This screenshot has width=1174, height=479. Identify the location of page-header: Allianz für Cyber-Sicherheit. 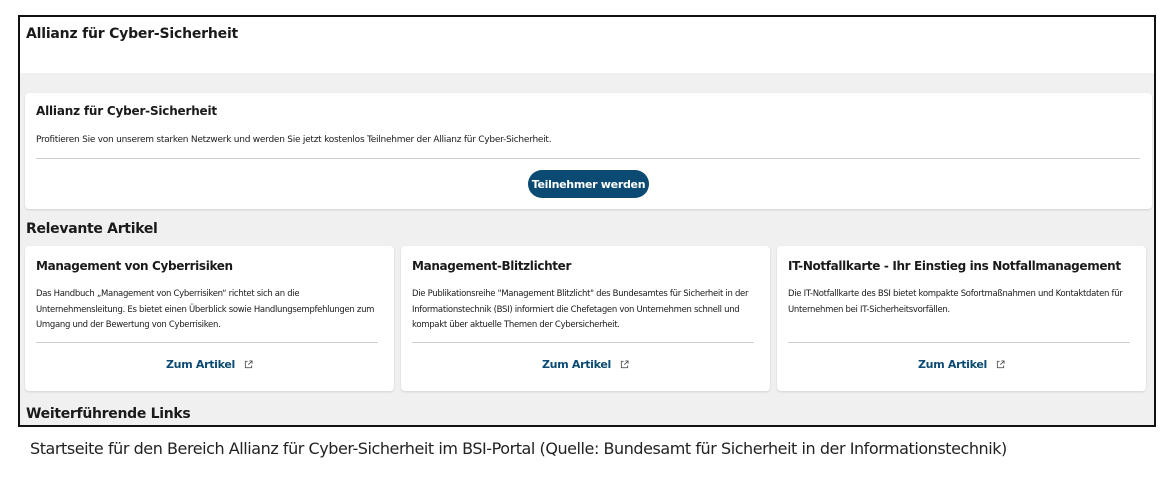
(587, 45).